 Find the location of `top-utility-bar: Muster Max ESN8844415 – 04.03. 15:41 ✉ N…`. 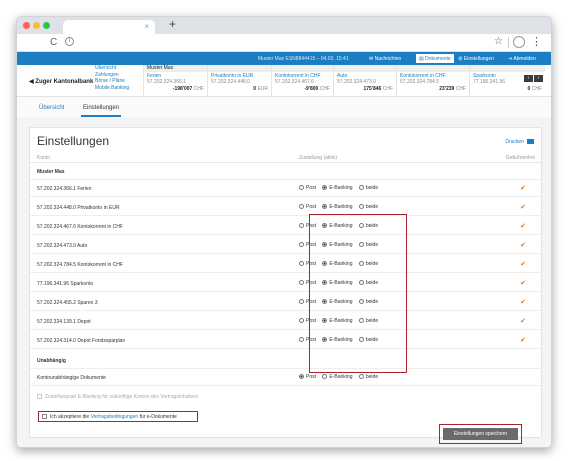

top-utility-bar: Muster Max ESN8844415 – 04.03. 15:41 ✉ N… is located at coordinates (284, 58).